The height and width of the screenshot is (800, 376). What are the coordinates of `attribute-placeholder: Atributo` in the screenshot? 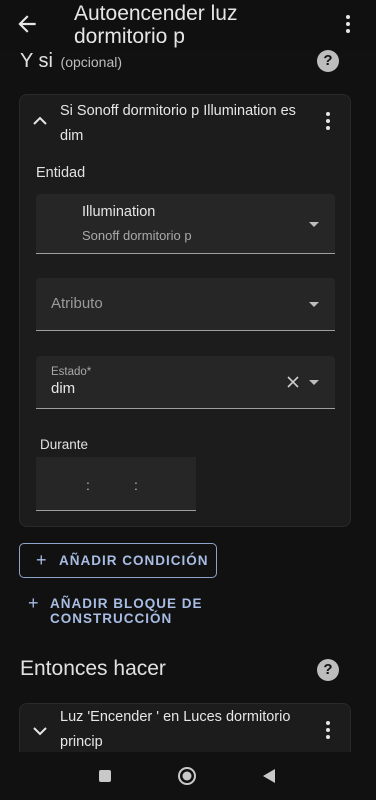 It's located at (77, 303).